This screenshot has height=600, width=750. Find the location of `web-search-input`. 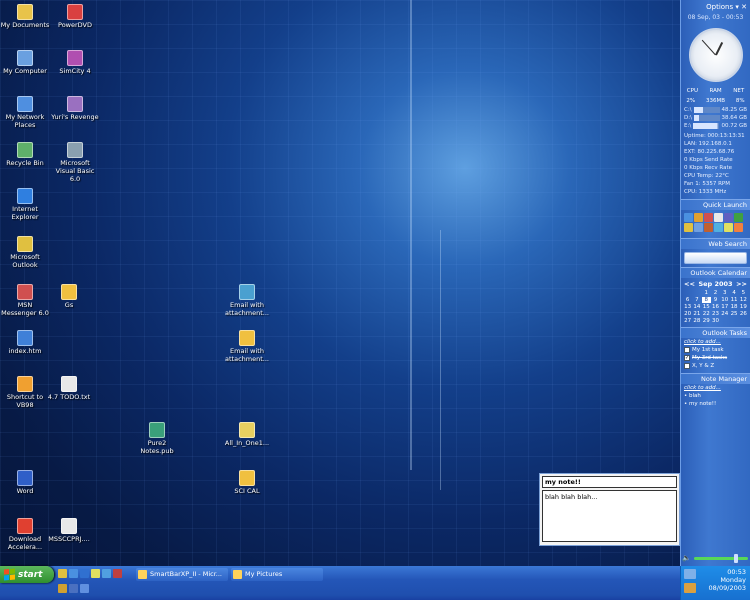

web-search-input is located at coordinates (715, 258).